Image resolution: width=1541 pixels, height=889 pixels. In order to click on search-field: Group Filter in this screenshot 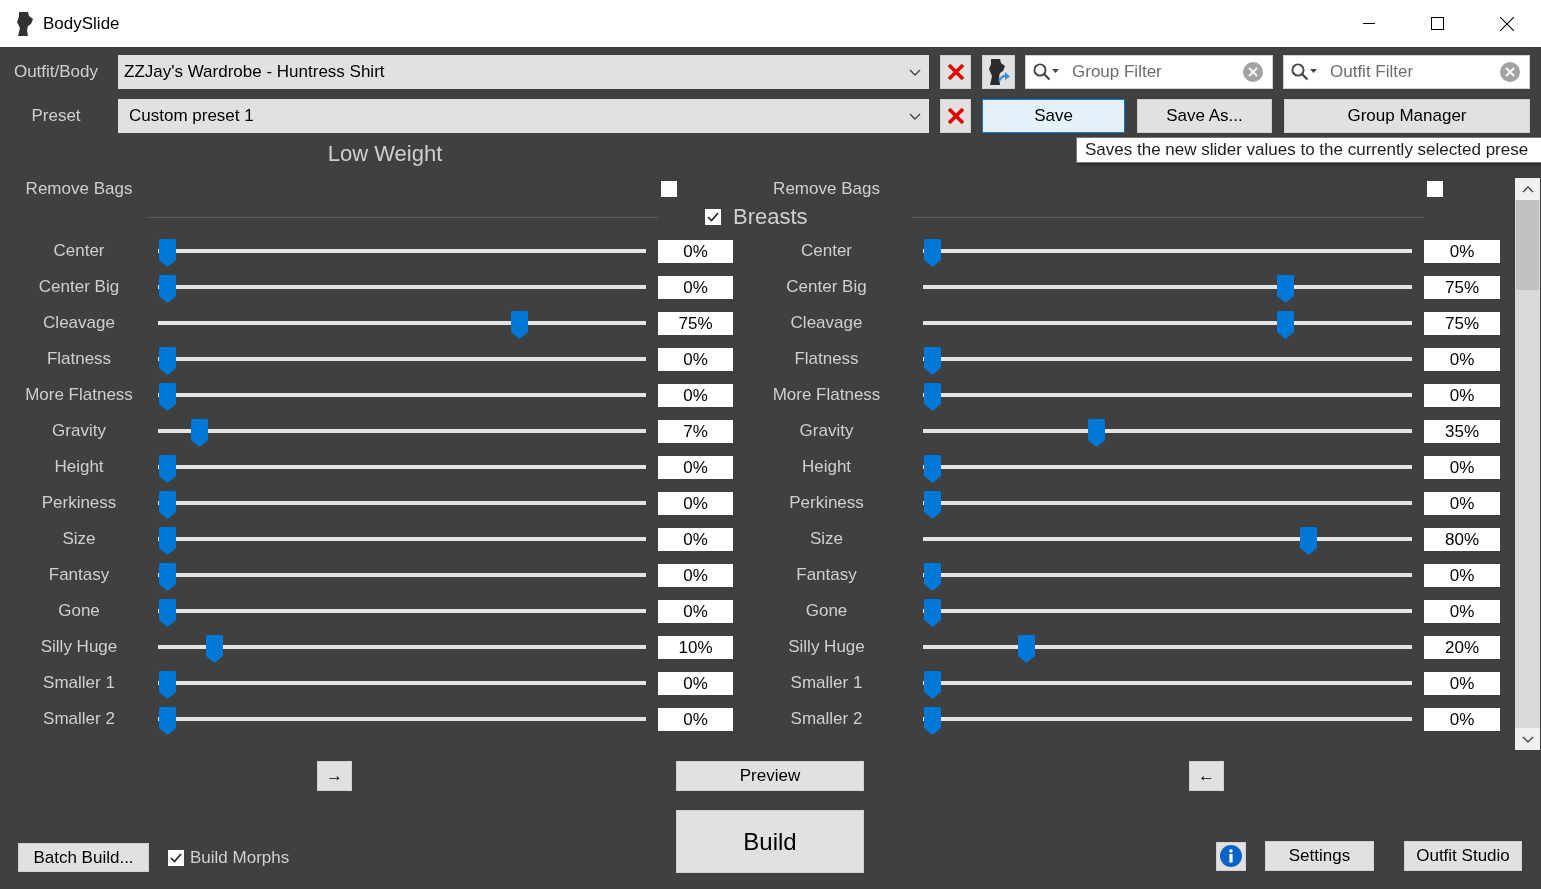, I will do `click(1149, 72)`.